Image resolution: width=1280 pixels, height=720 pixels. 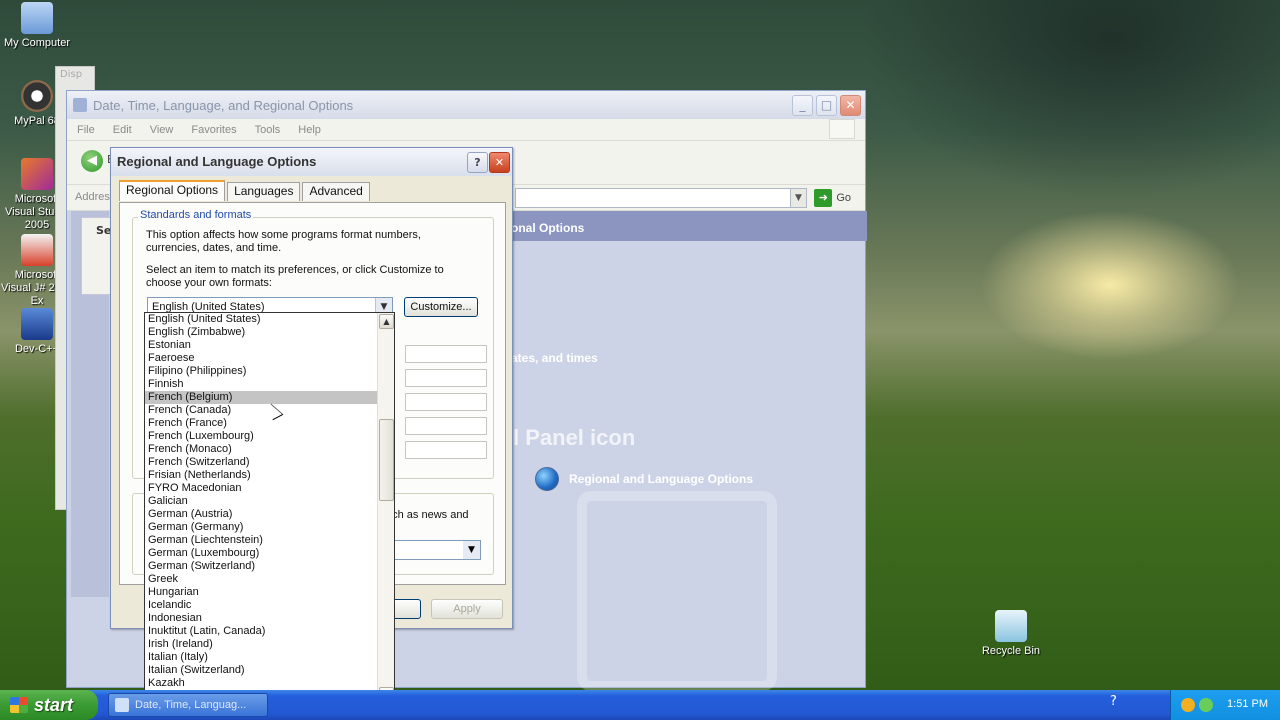 I want to click on maximize-button: □, so click(x=826, y=105).